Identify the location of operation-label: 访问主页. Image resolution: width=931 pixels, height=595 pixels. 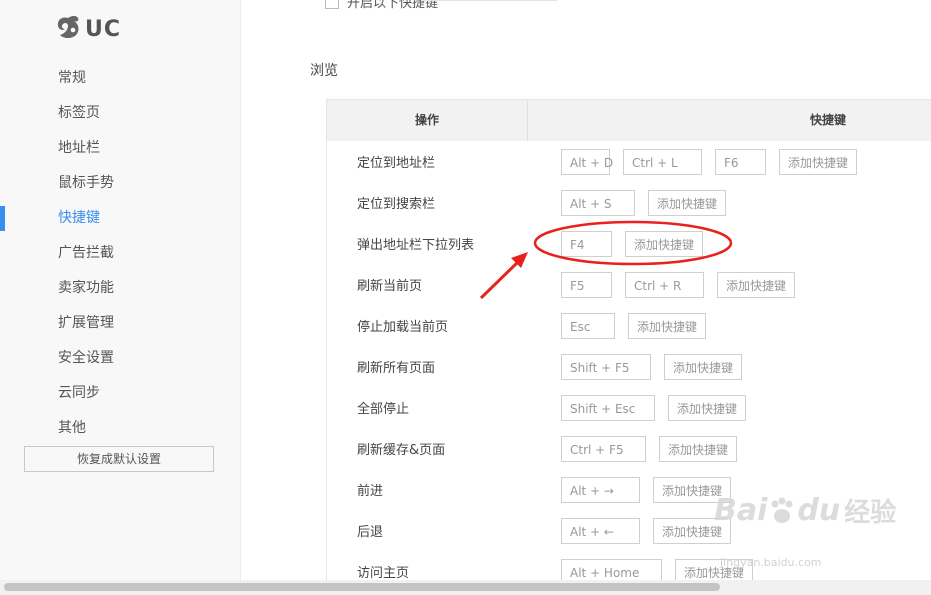
(383, 573).